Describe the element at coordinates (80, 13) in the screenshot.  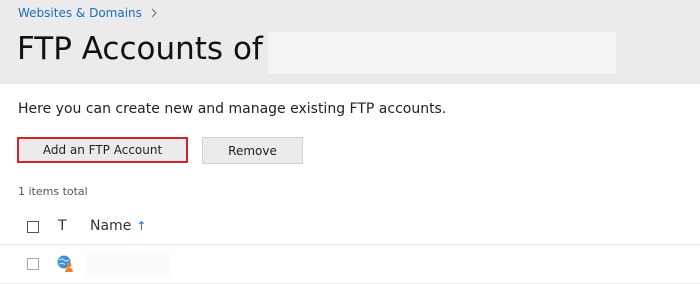
I see `breadcrumb-link-websites-domains: Websites & Domains` at that location.